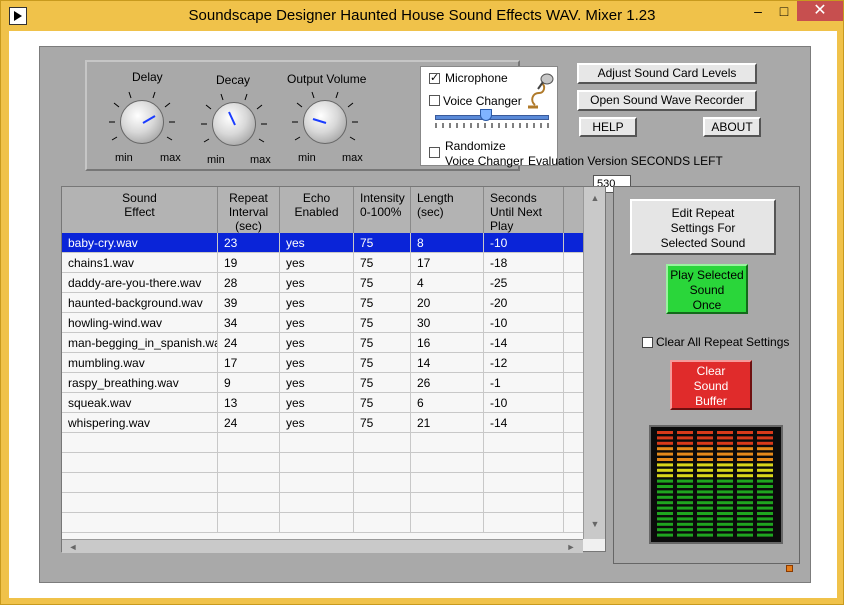  I want to click on vertical-scrollbar: ▲ ▼, so click(594, 363).